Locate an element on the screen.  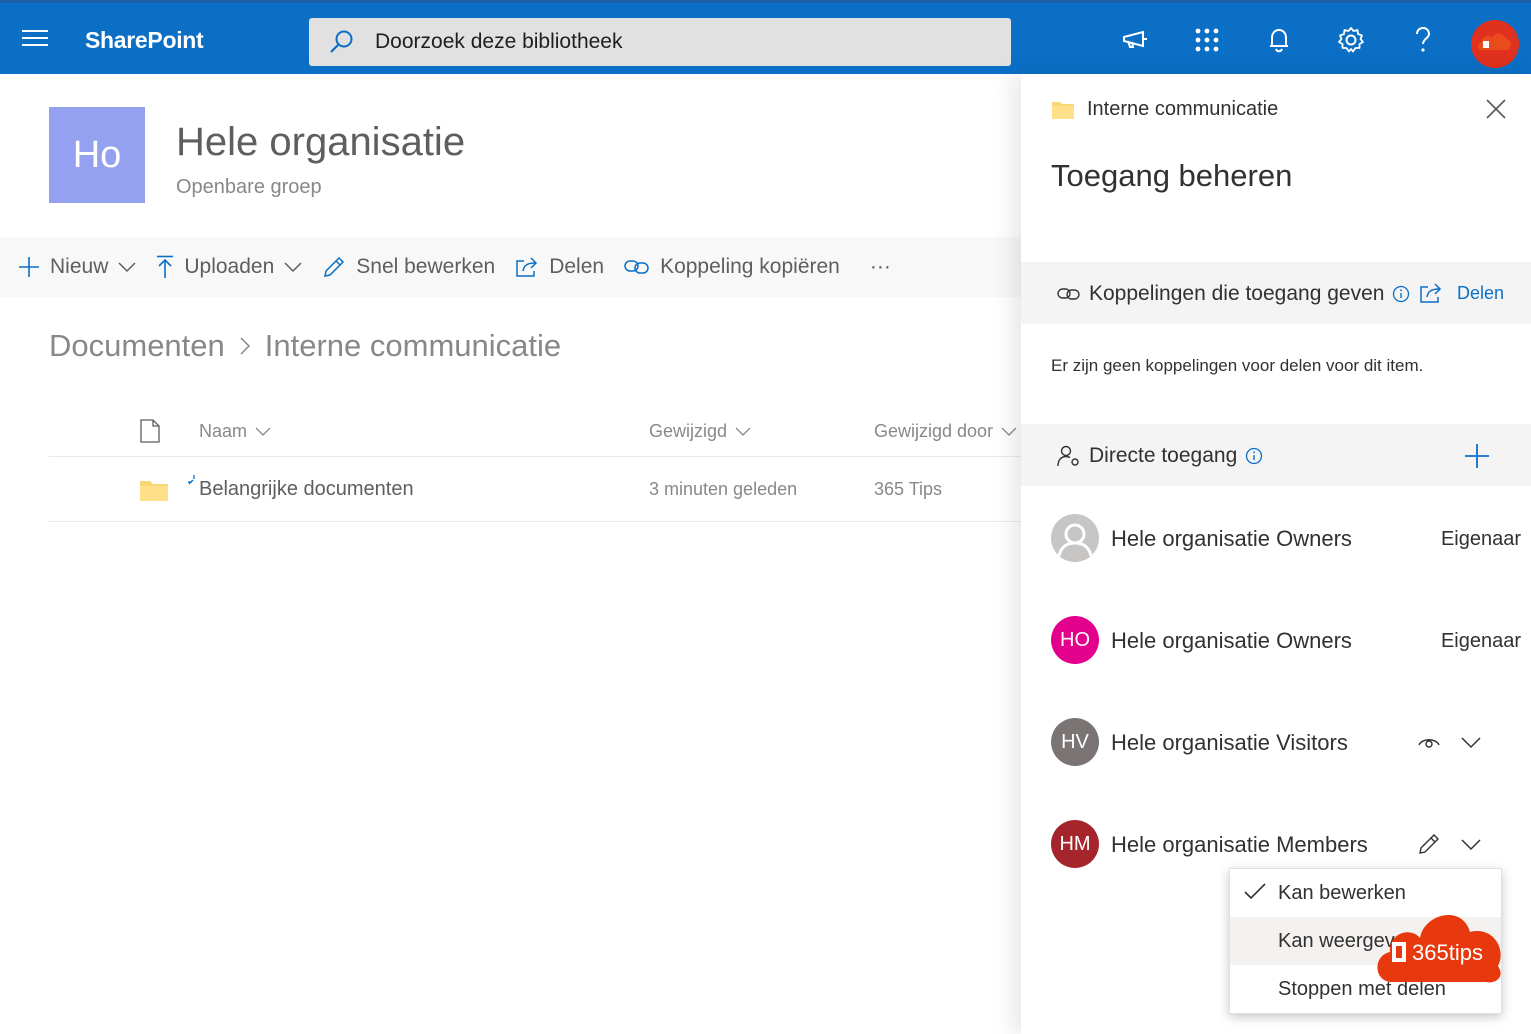
site-title: Hele organisatie is located at coordinates (320, 142).